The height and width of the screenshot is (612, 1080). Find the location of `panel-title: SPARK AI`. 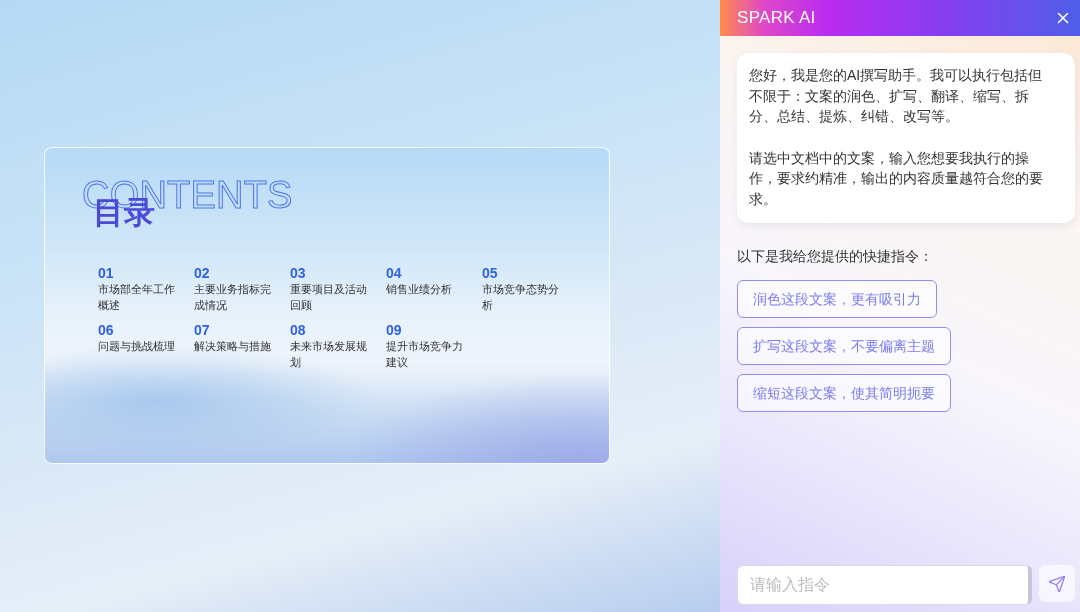

panel-title: SPARK AI is located at coordinates (776, 18).